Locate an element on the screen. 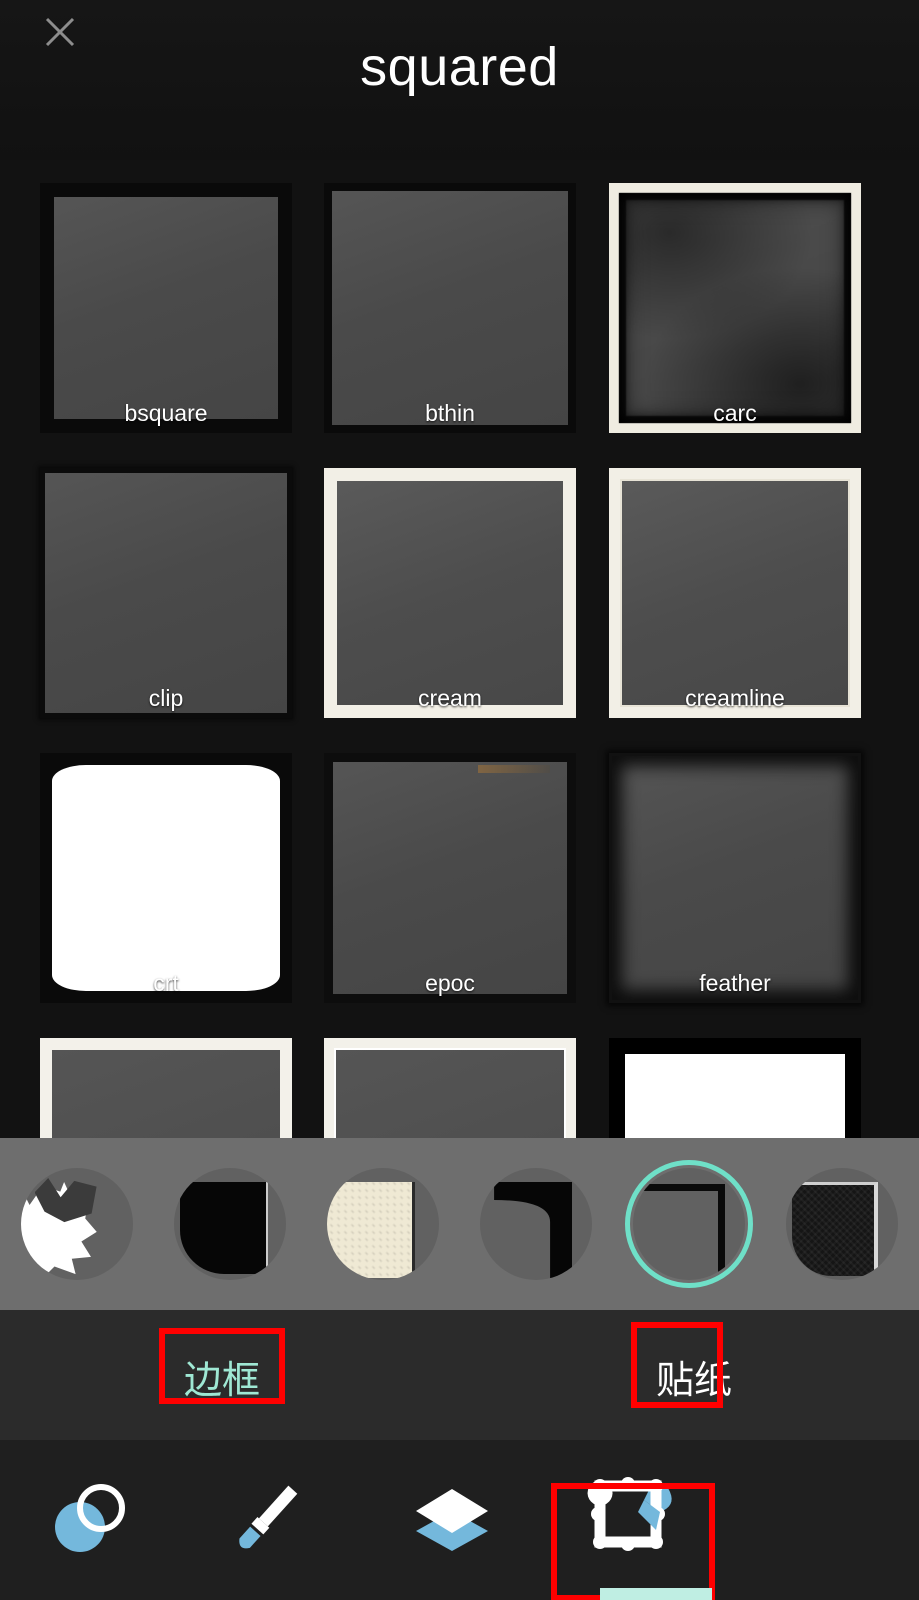 The width and height of the screenshot is (919, 1600). paintbrush-icon is located at coordinates (266, 1520).